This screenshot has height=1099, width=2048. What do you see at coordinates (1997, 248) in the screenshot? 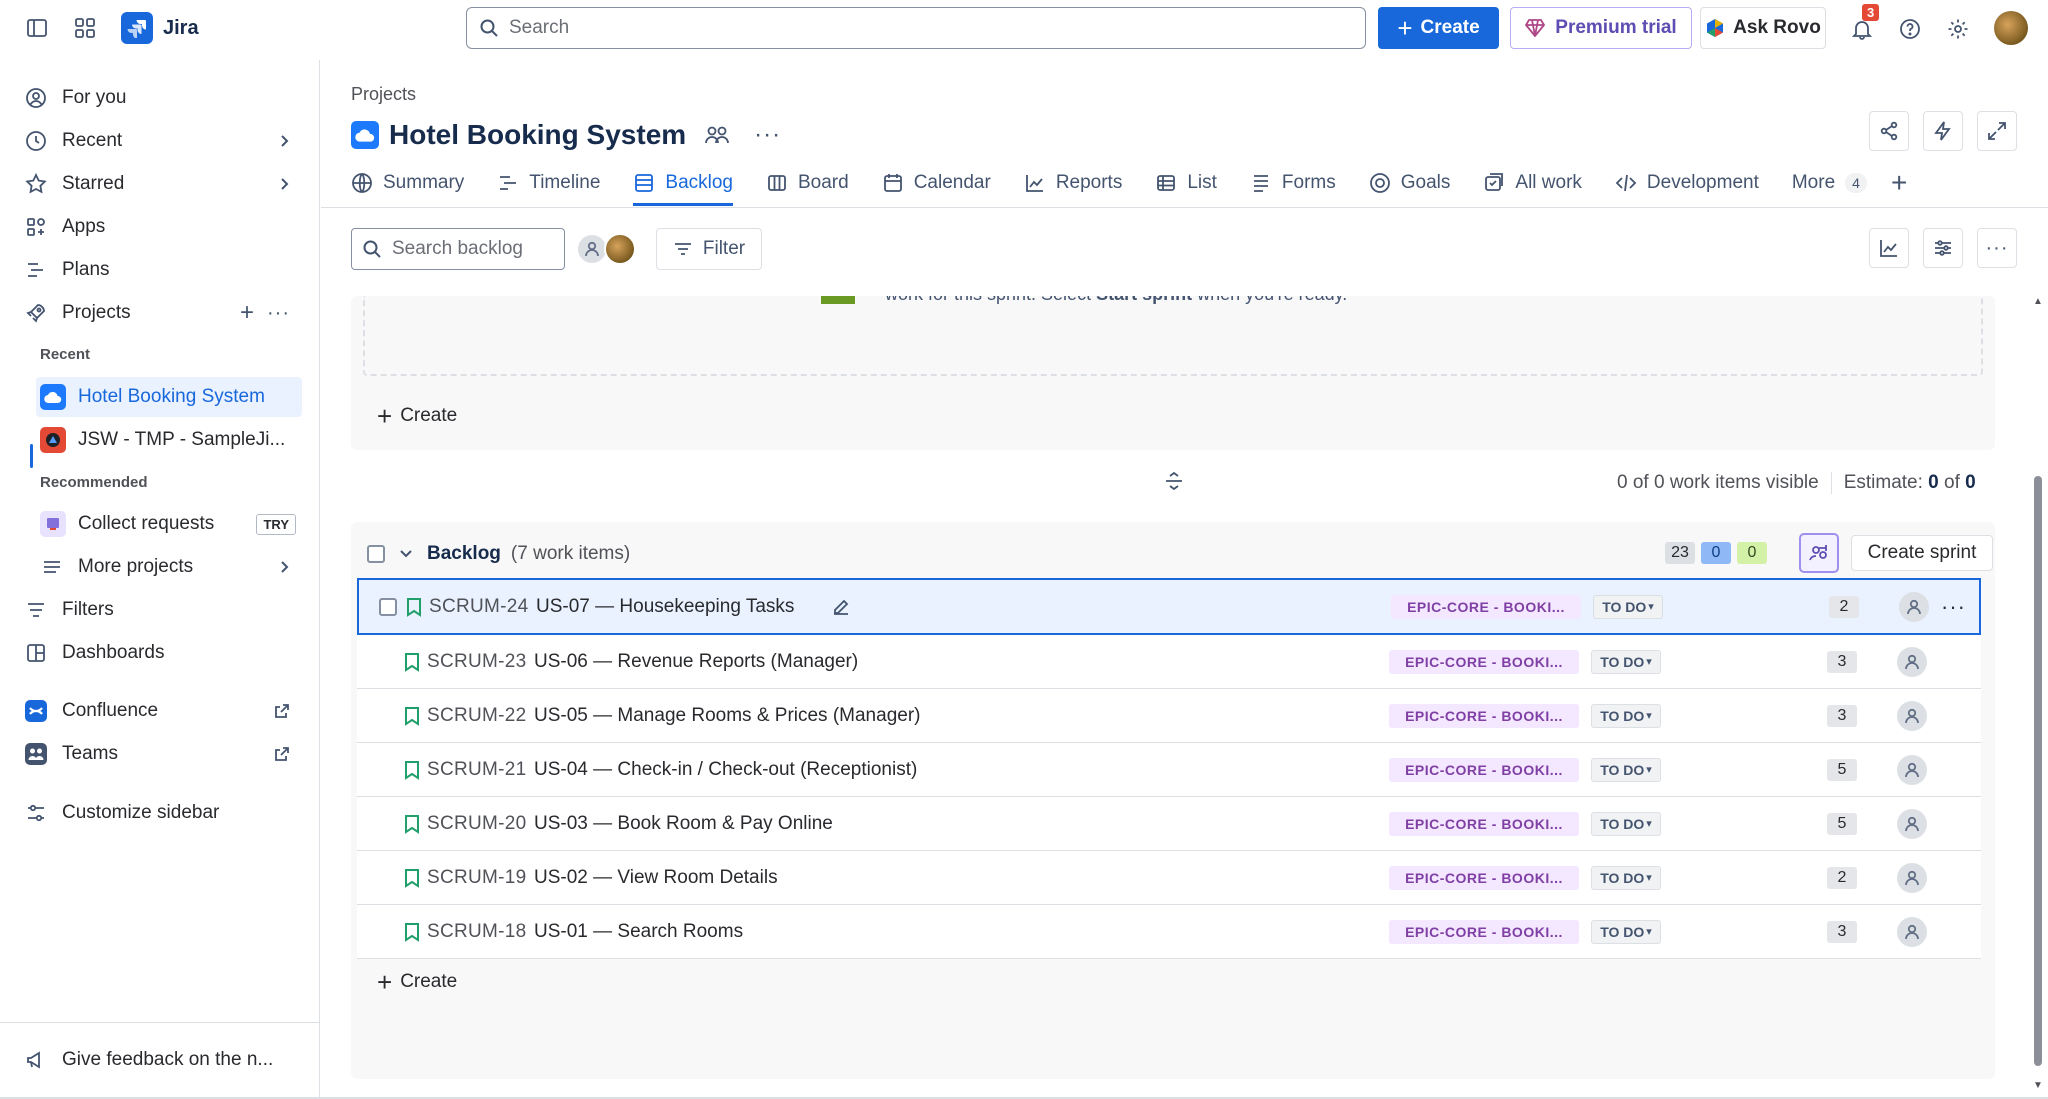
I see `more-actions-icon: ···` at bounding box center [1997, 248].